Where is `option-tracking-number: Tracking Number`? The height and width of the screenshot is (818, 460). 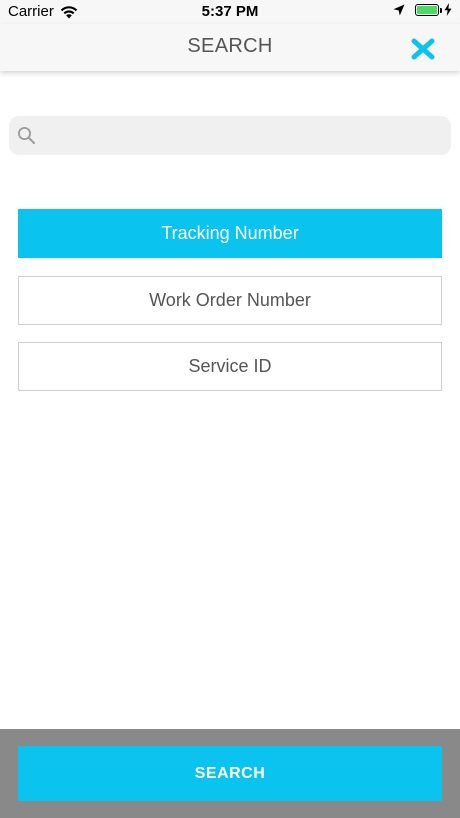 option-tracking-number: Tracking Number is located at coordinates (230, 233).